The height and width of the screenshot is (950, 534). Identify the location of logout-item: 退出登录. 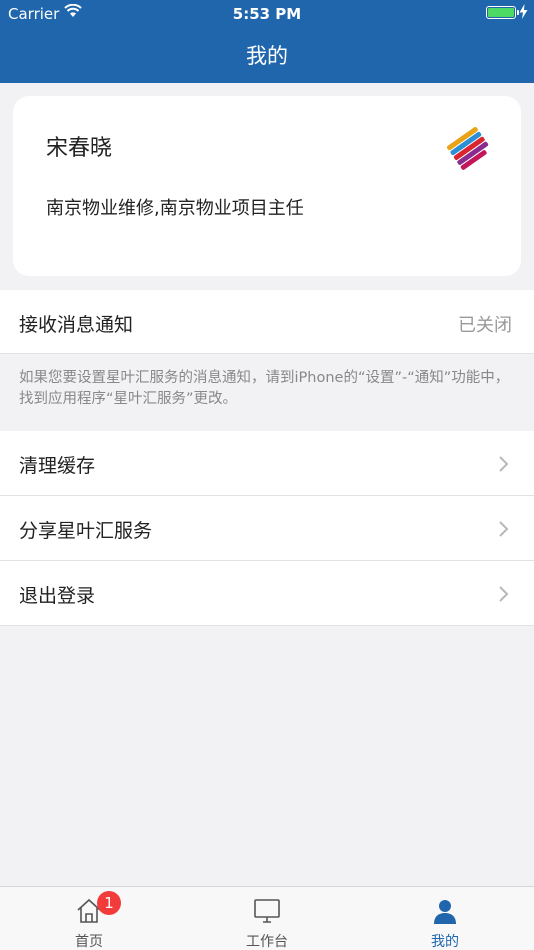
(267, 593).